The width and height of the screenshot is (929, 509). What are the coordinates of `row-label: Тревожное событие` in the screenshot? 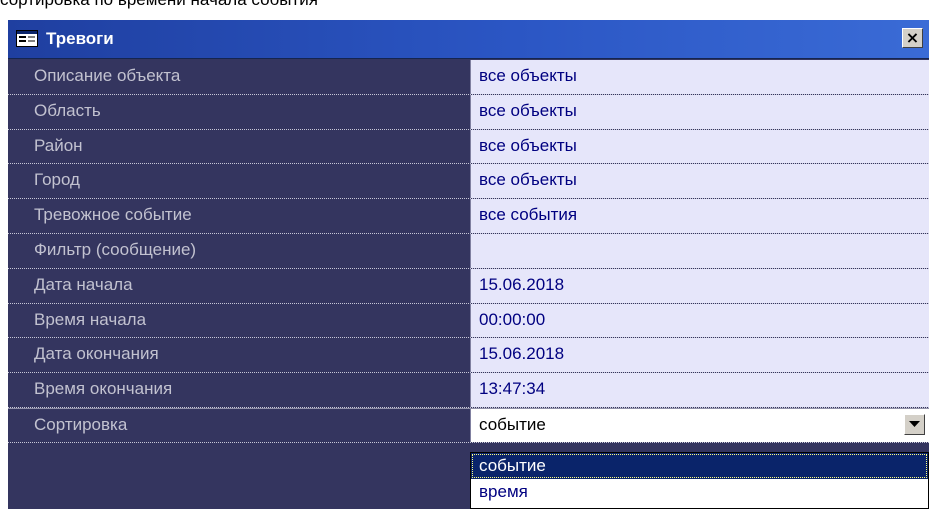 It's located at (239, 216).